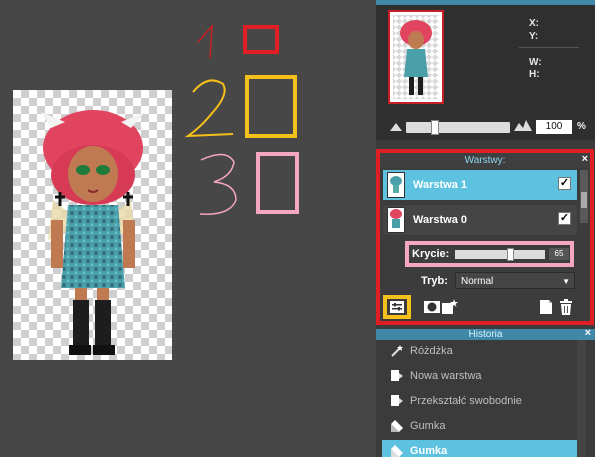 The image size is (595, 457). I want to click on layers-title-text: Warstwy:, so click(485, 160).